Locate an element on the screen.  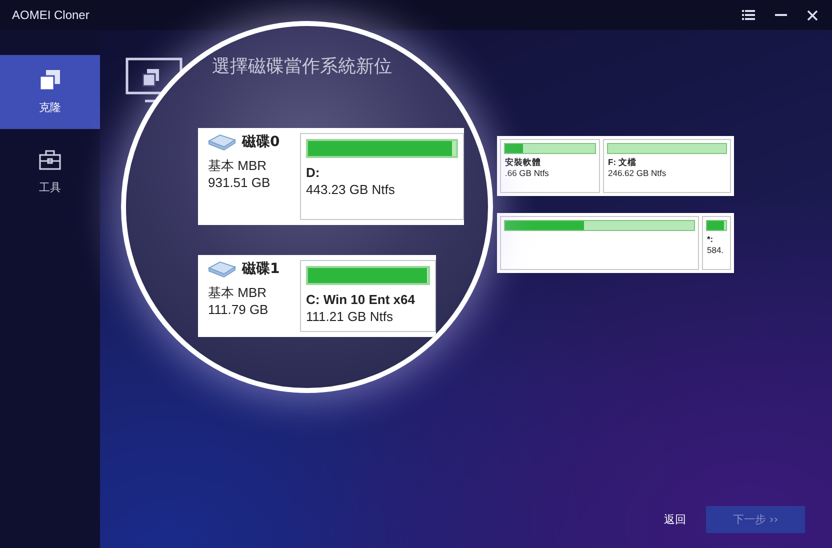
disk-card: 安裝軟體 .66 GB Ntfs F: 文檔 246.62 GB Ntfs is located at coordinates (615, 166).